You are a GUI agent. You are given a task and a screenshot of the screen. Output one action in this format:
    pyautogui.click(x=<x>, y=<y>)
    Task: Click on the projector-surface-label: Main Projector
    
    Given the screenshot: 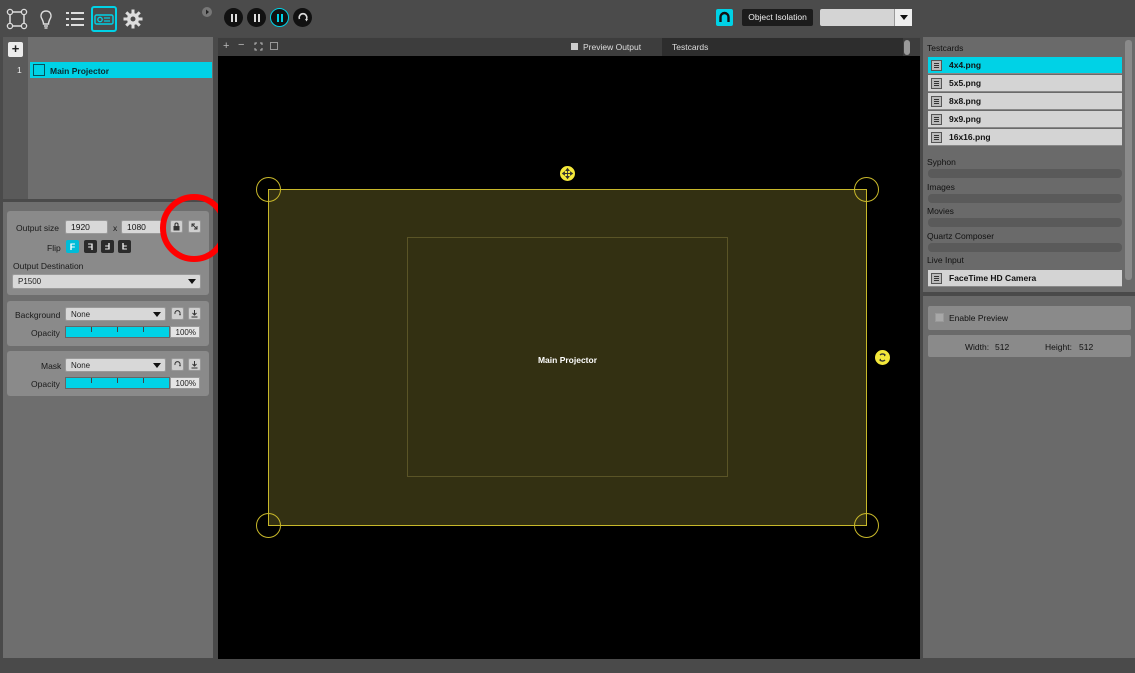 What is the action you would take?
    pyautogui.click(x=567, y=360)
    